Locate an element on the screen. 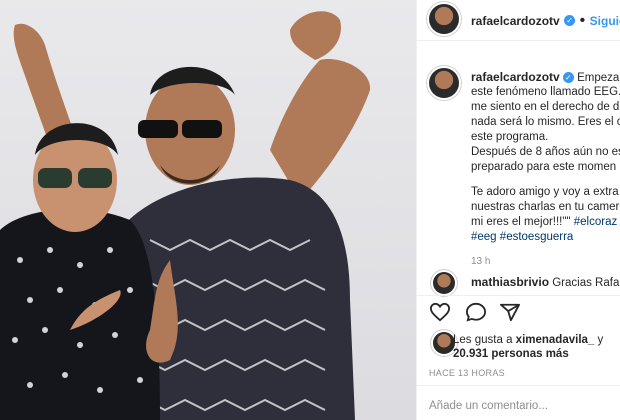 The width and height of the screenshot is (620, 420). follow-button: Siguiend is located at coordinates (605, 21).